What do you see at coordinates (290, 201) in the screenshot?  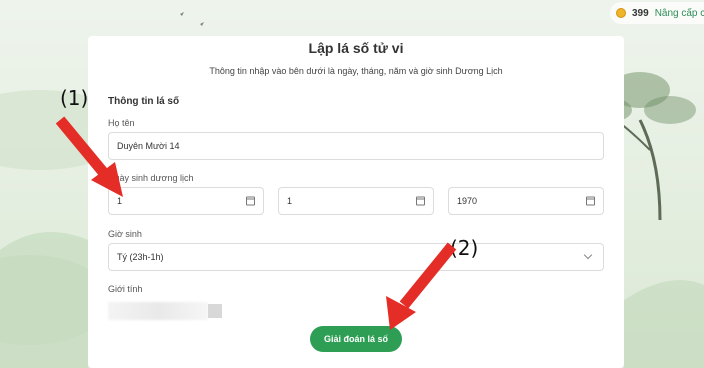 I see `month-value: 1` at bounding box center [290, 201].